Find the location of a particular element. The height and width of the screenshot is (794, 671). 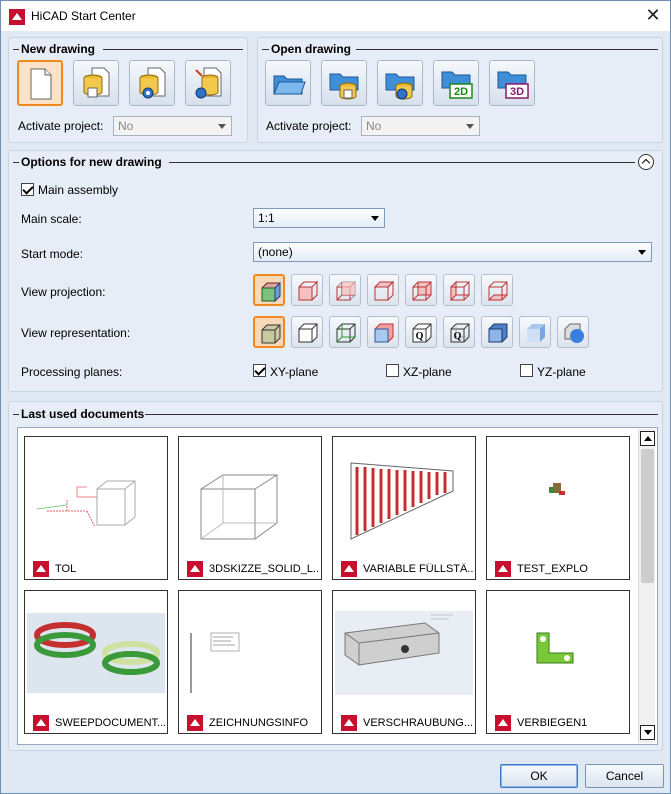

folder-gear-icon is located at coordinates (400, 86).